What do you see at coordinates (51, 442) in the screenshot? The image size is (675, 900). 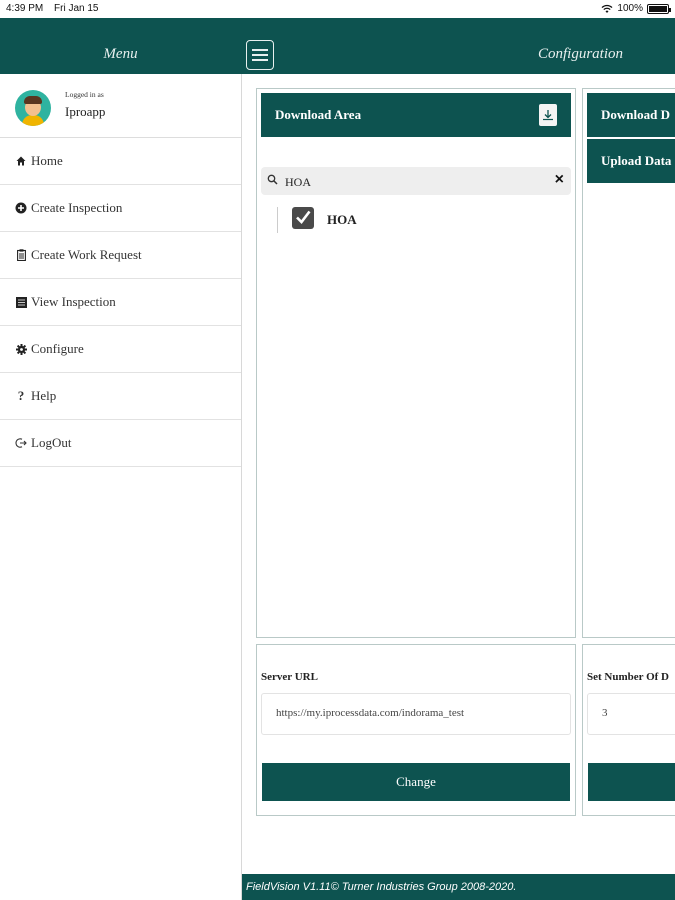 I see `sidebar-item-label: LogOut` at bounding box center [51, 442].